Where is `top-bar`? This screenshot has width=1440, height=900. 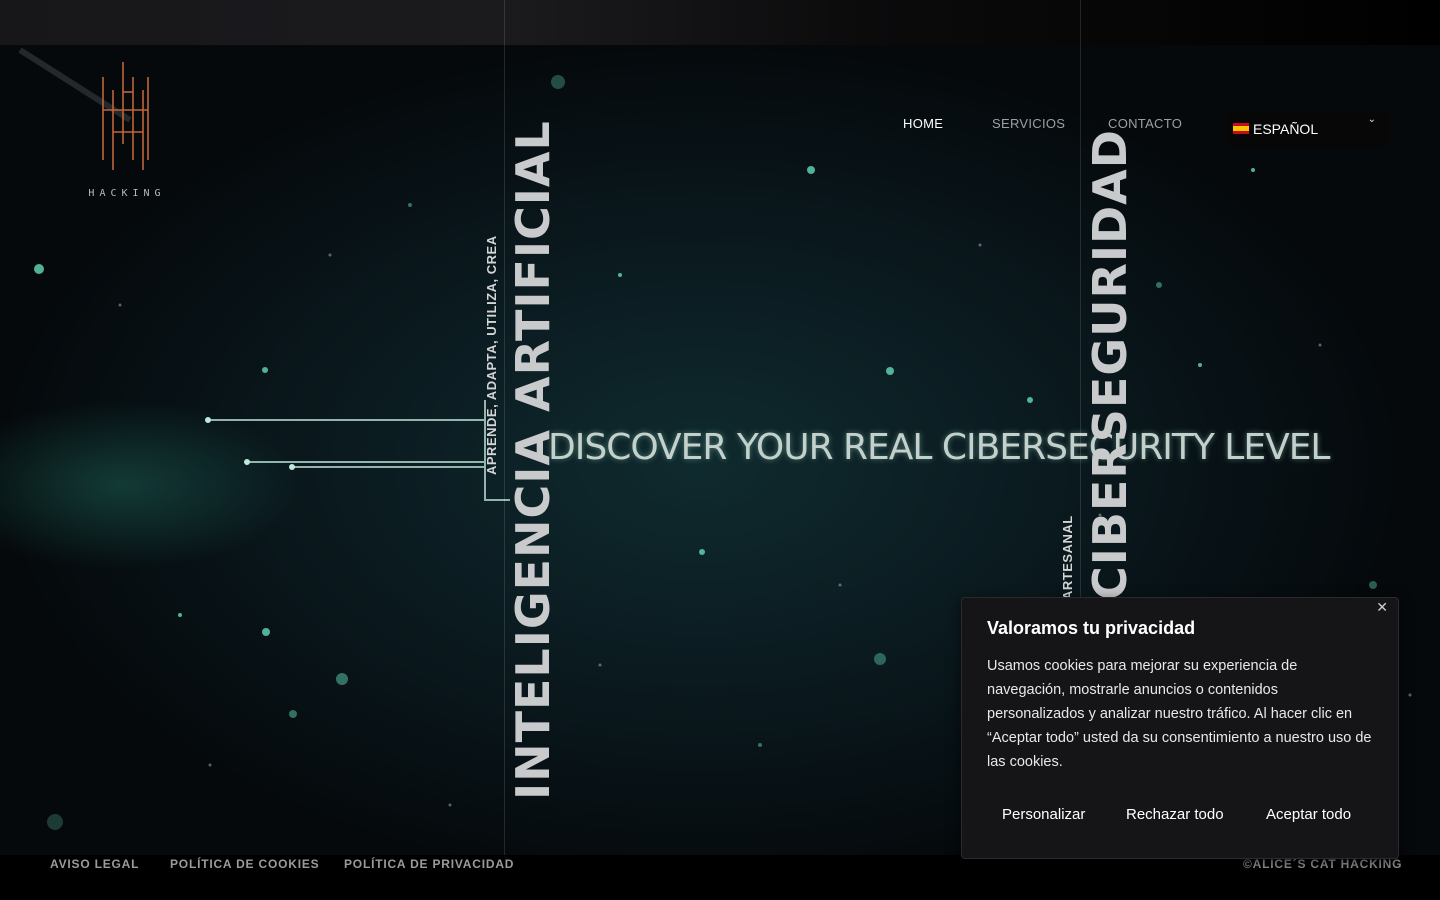 top-bar is located at coordinates (720, 22).